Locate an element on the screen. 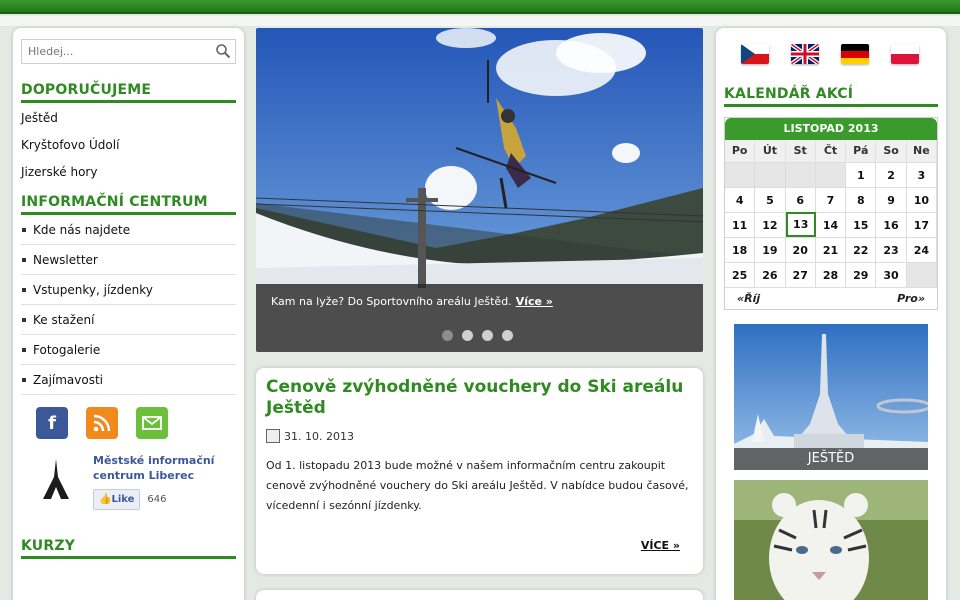 This screenshot has height=600, width=960. article-more-link: VÍCE » is located at coordinates (660, 545).